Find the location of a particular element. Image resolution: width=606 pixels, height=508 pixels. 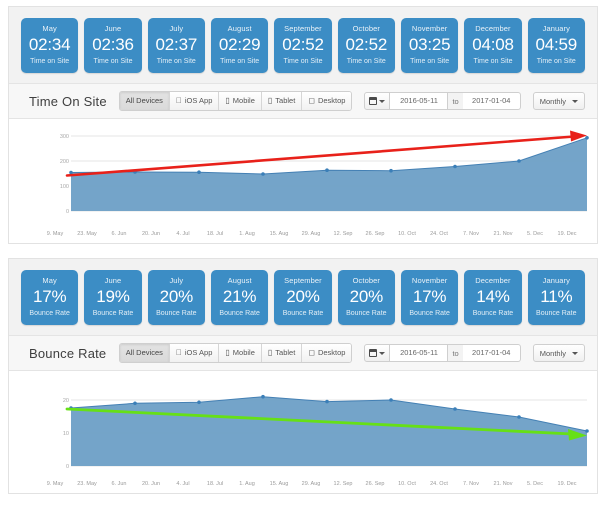

card-month: July is located at coordinates (176, 280).